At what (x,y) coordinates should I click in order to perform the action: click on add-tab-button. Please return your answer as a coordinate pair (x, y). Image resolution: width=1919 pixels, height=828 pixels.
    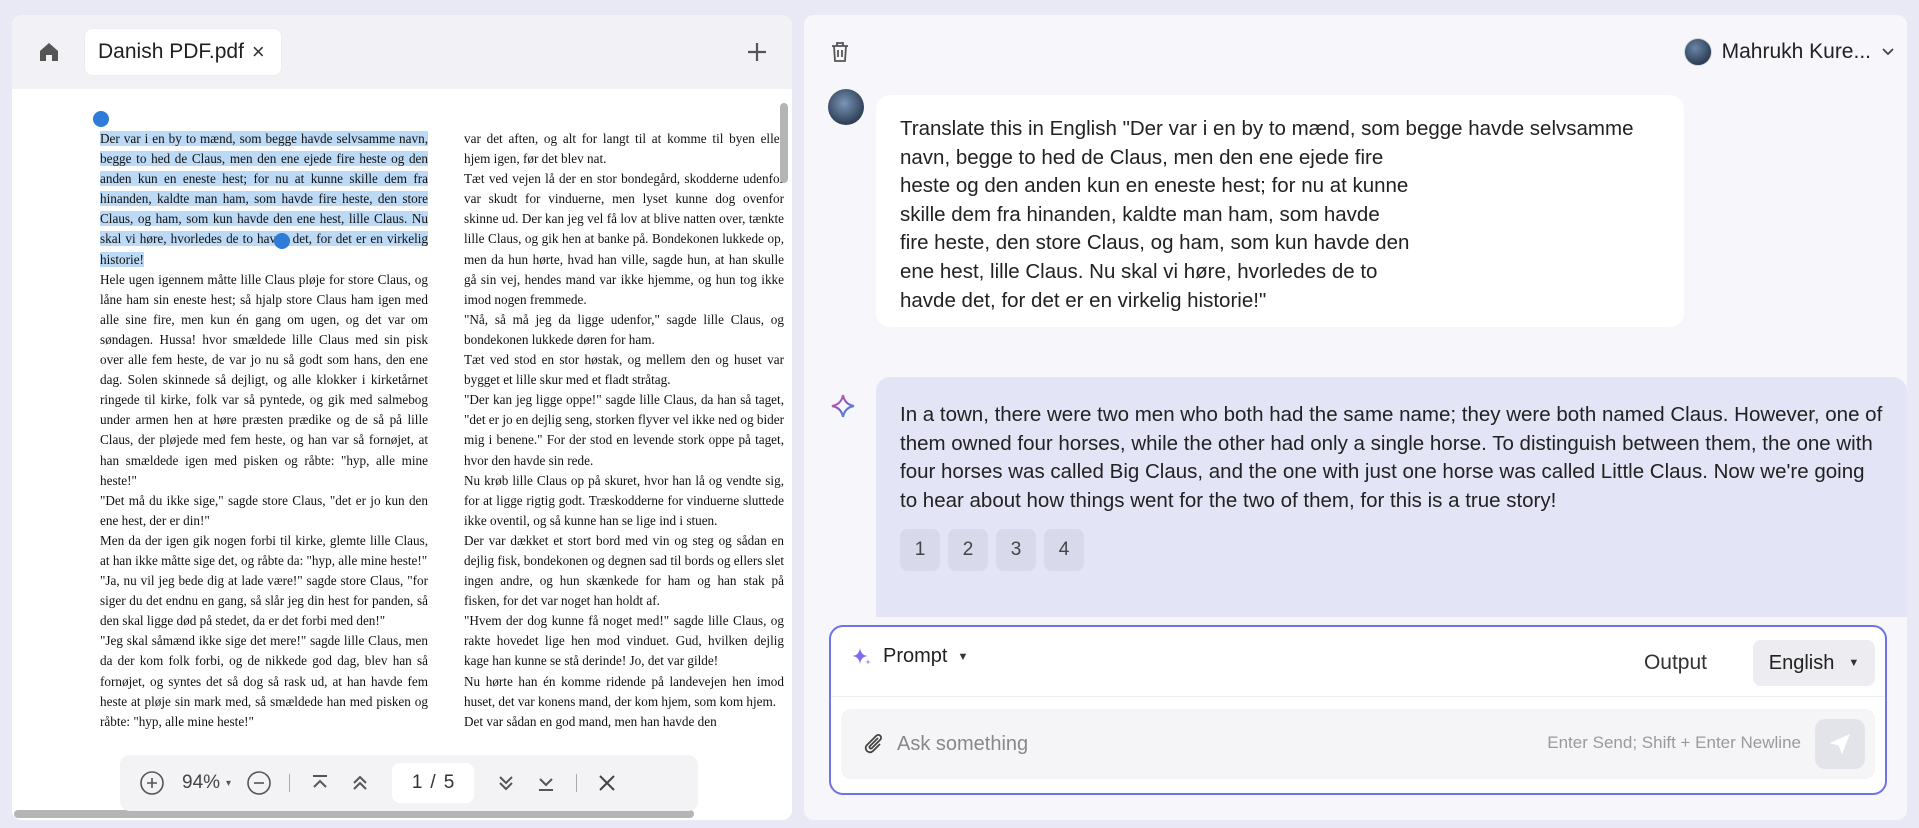
    Looking at the image, I should click on (757, 52).